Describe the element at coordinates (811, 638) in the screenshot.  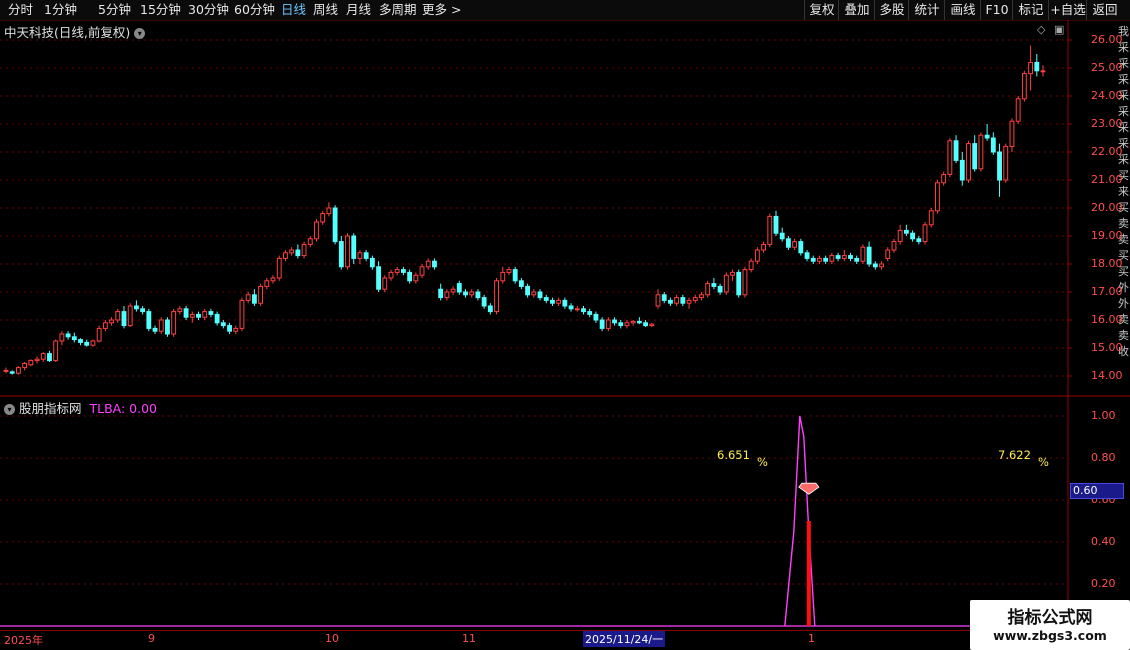
I see `x-label-jan: 1` at that location.